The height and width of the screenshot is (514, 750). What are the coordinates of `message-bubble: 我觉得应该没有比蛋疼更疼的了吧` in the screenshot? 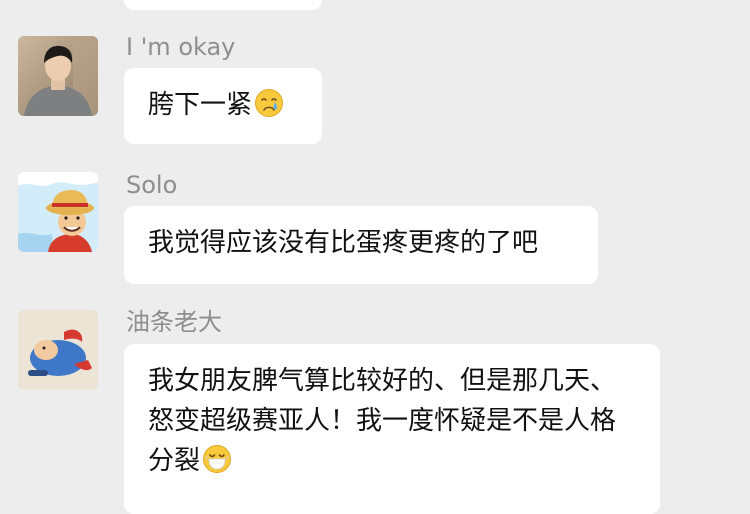 It's located at (361, 245).